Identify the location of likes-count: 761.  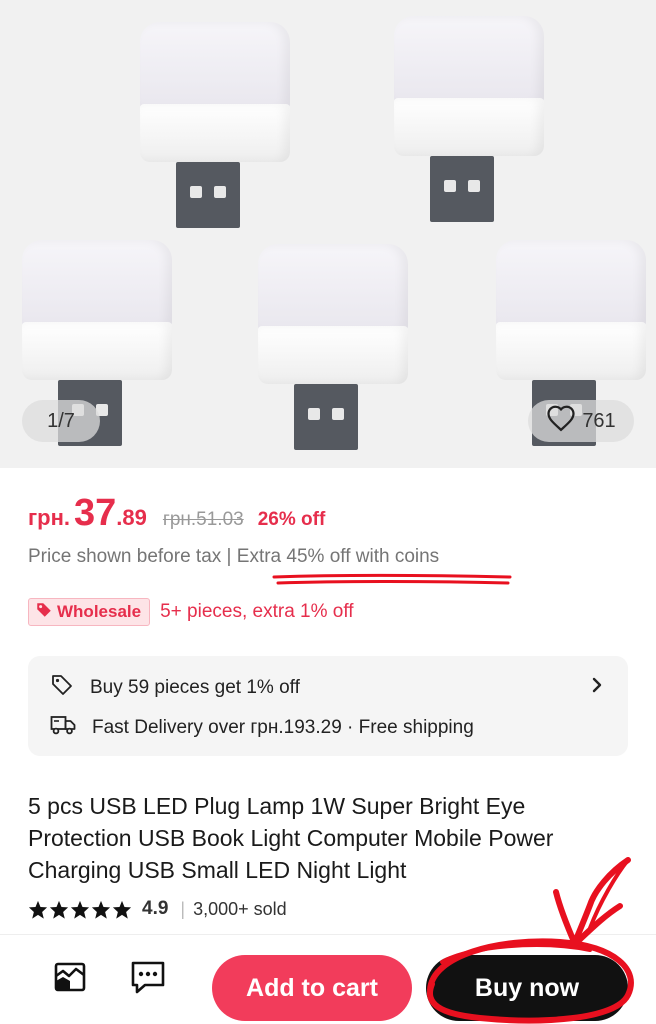
(599, 420).